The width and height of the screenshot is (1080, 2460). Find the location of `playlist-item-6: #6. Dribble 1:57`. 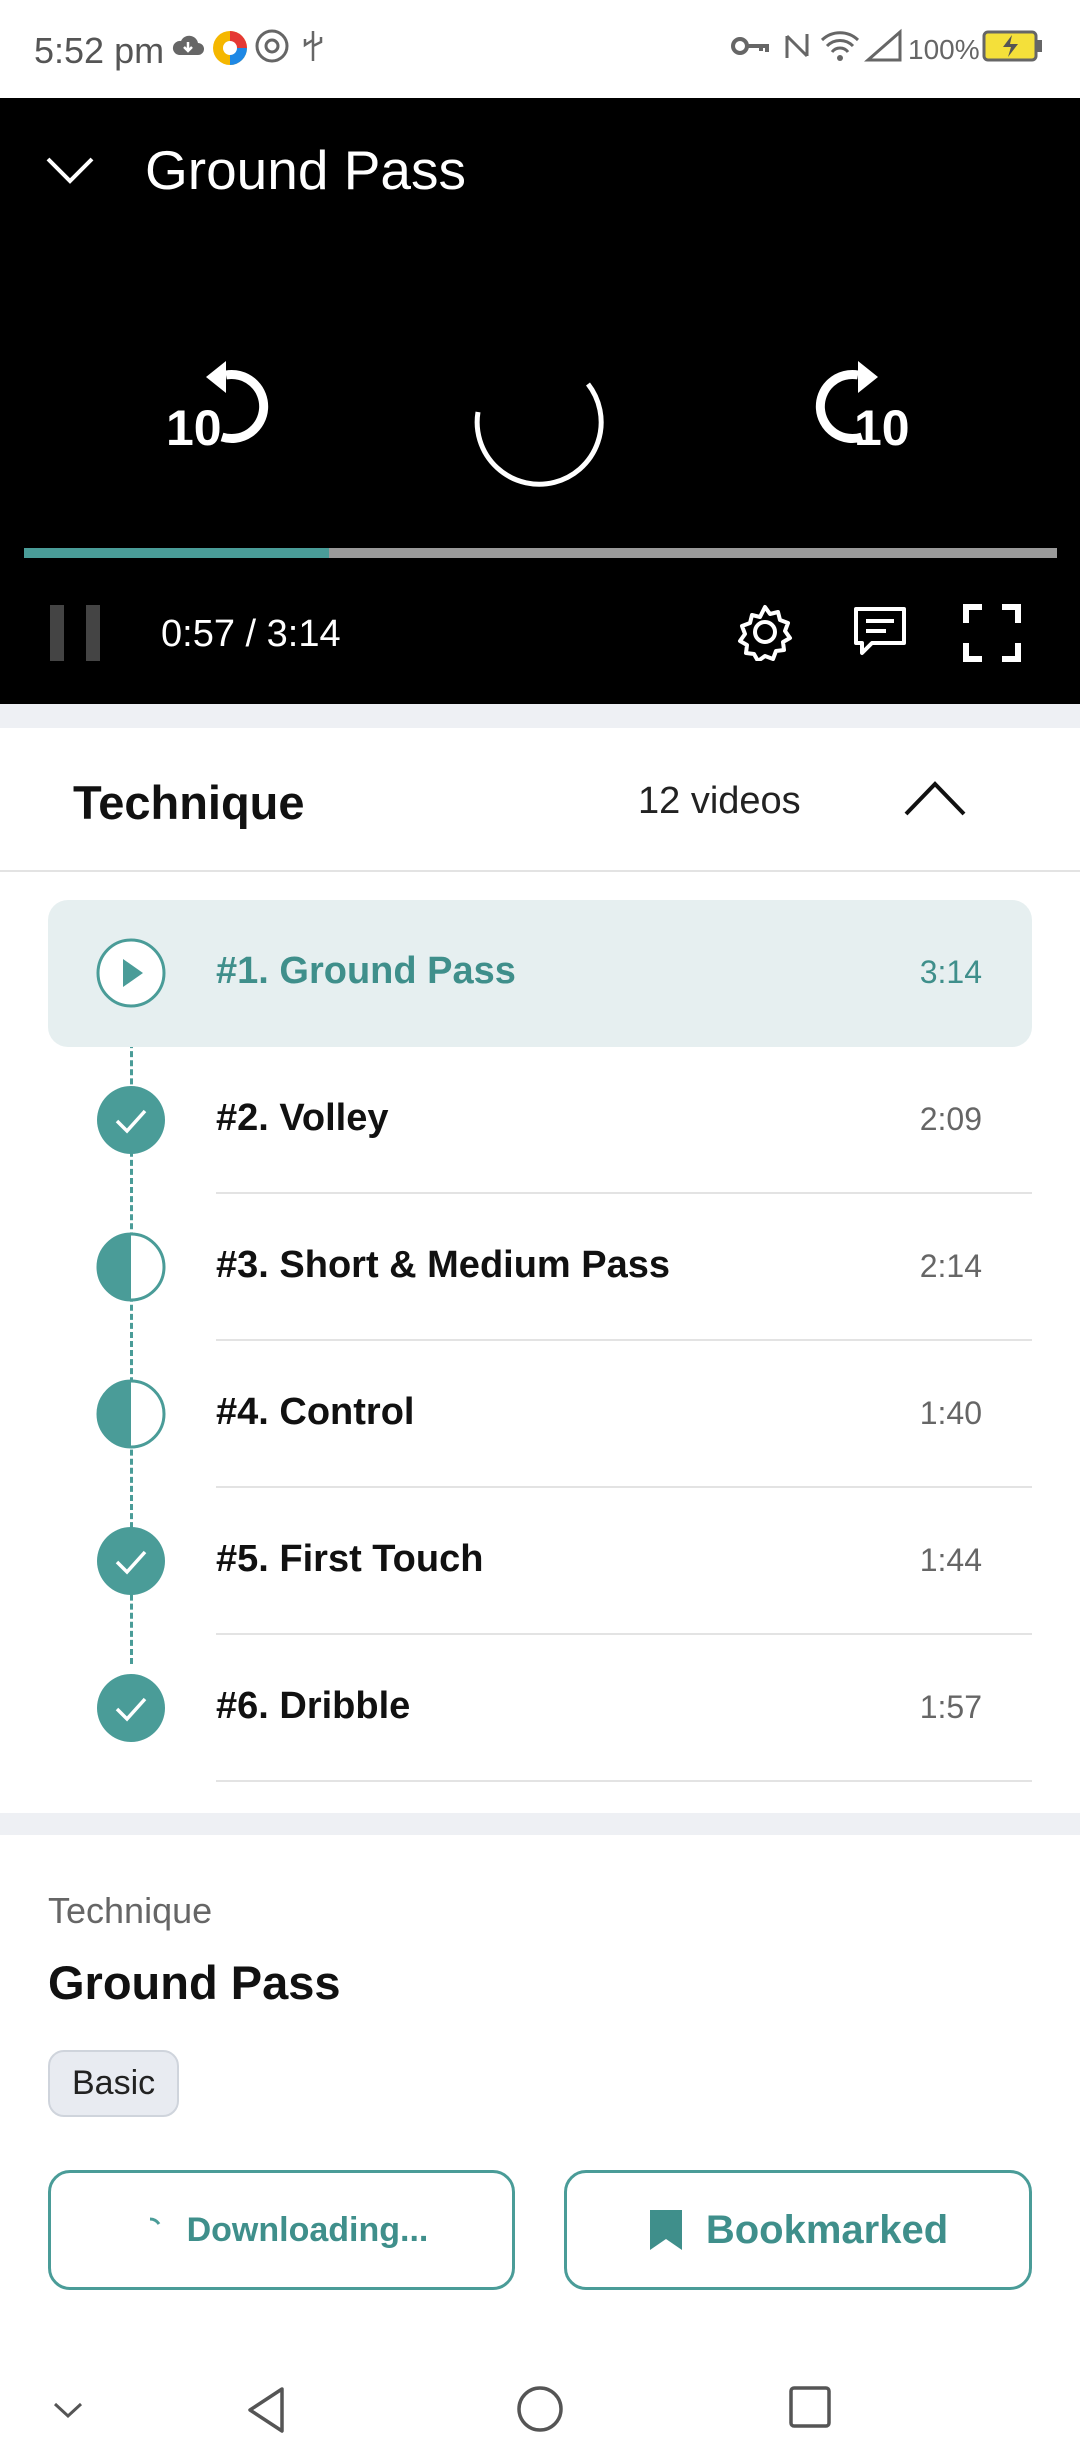

playlist-item-6: #6. Dribble 1:57 is located at coordinates (540, 1708).